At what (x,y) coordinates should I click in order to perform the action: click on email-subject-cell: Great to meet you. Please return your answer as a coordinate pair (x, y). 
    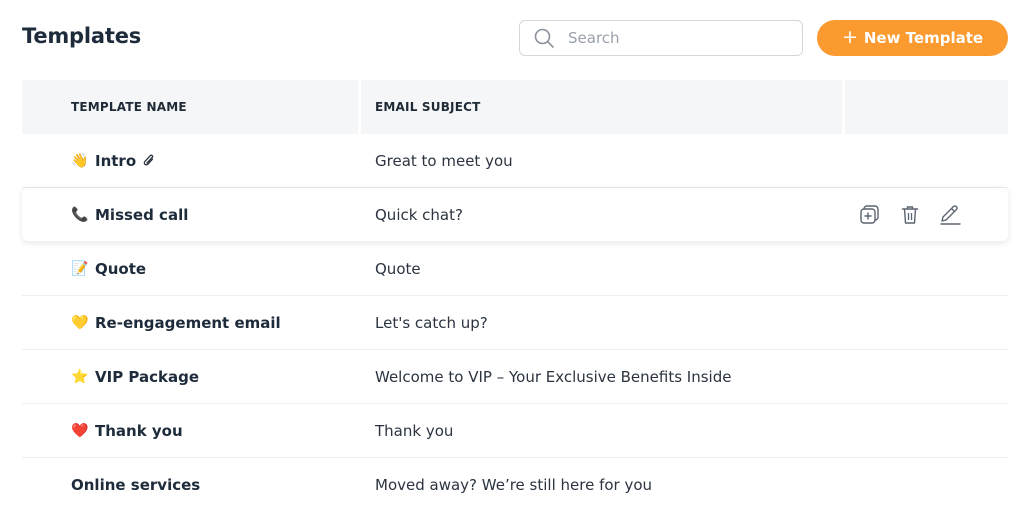
    Looking at the image, I should click on (444, 160).